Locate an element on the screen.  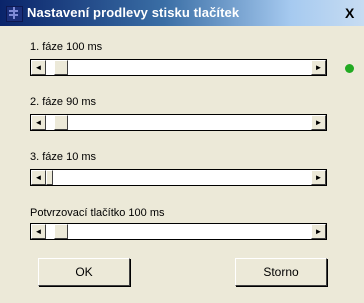
app-icon is located at coordinates (14, 14).